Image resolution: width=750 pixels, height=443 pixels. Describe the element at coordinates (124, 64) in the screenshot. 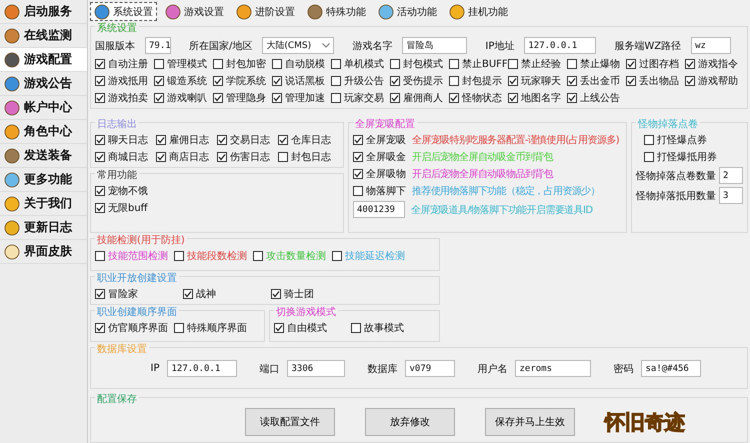

I see `checkbox: 自动注册` at that location.